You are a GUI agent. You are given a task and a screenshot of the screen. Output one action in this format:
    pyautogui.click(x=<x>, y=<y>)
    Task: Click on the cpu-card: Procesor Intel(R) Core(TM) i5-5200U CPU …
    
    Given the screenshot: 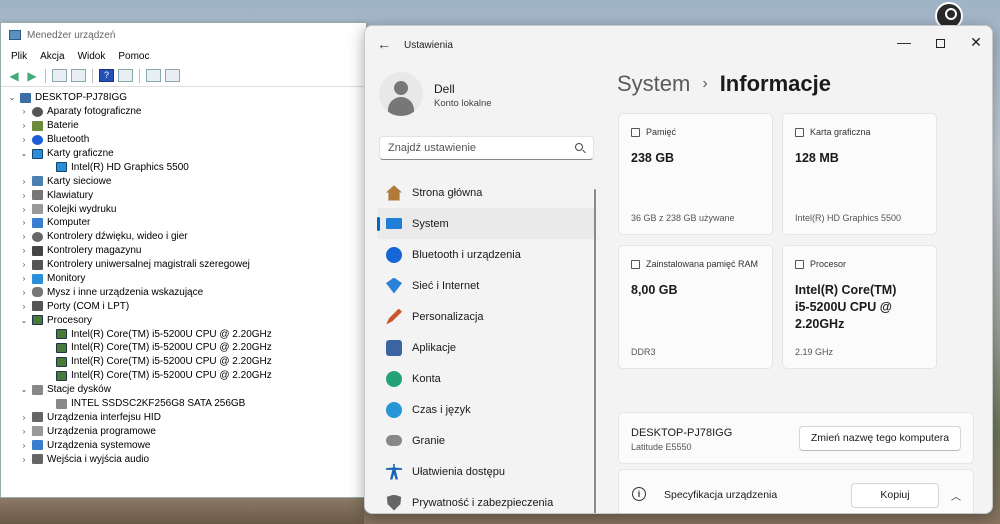 What is the action you would take?
    pyautogui.click(x=859, y=307)
    